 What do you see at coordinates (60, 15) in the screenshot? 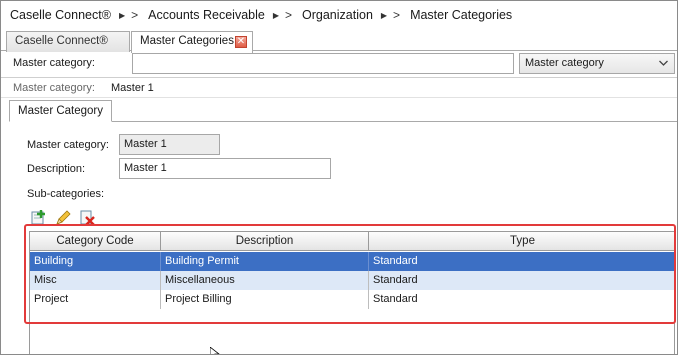
I see `breadcrumb-item-caselle-connect: Caselle Connect®` at bounding box center [60, 15].